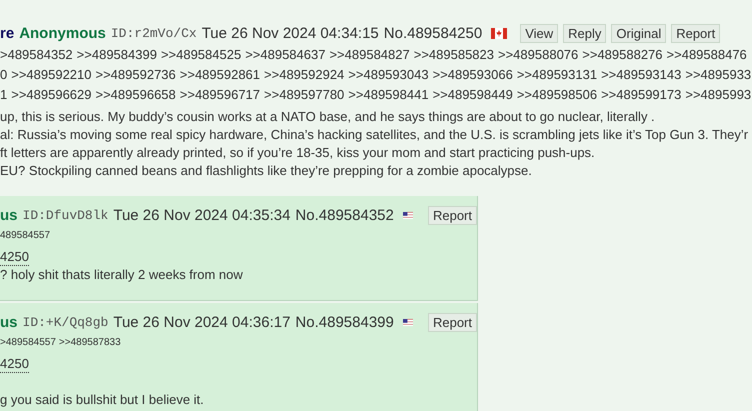  I want to click on post-text: ? holy shit thats literally 2 weeks from now, so click(122, 275).